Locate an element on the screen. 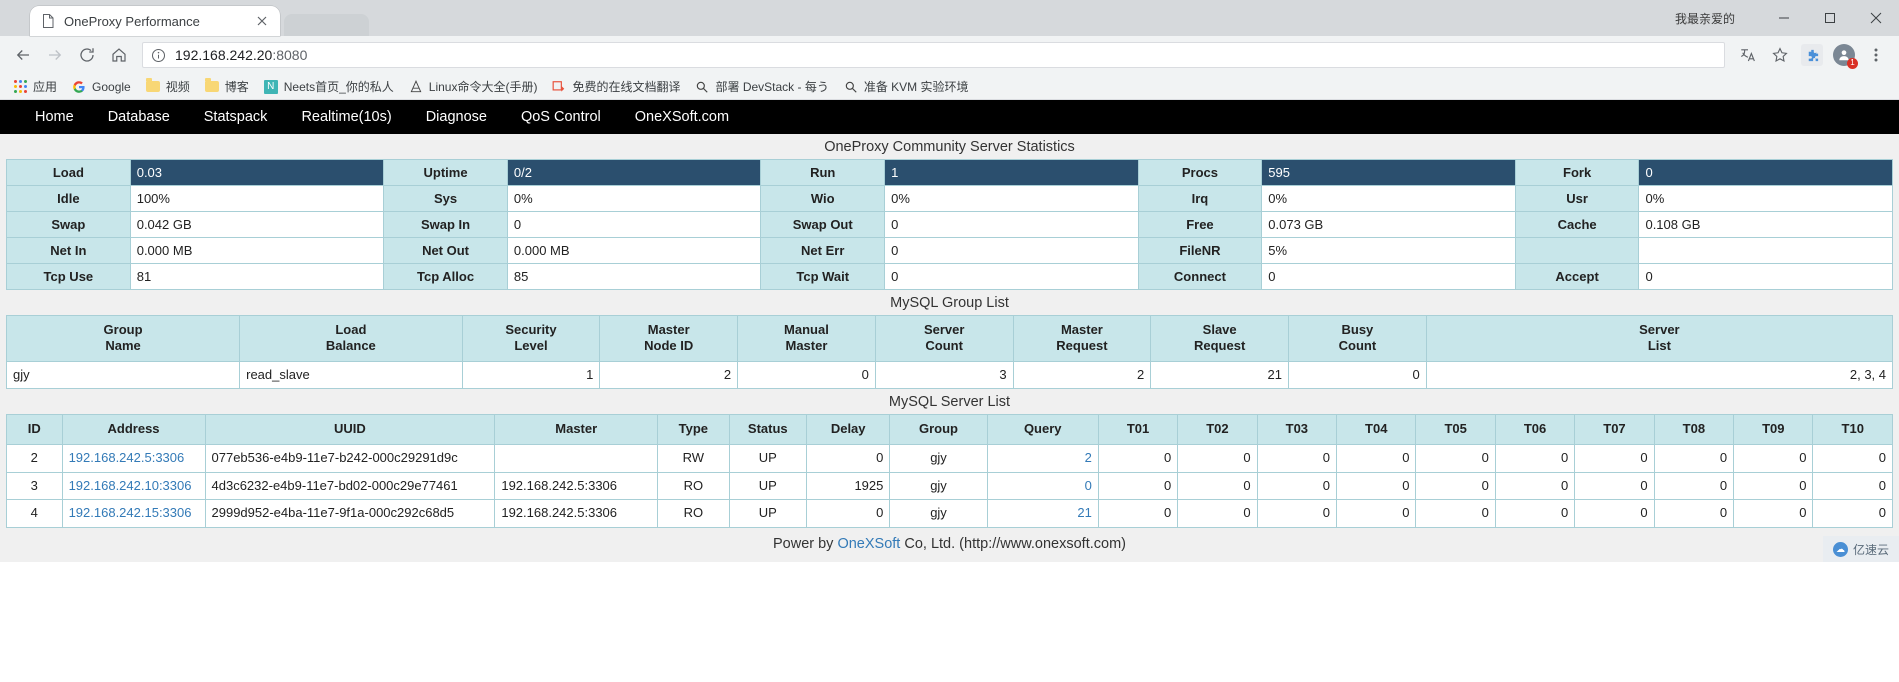 The image size is (1899, 682). col-group-name: Group Name is located at coordinates (123, 338).